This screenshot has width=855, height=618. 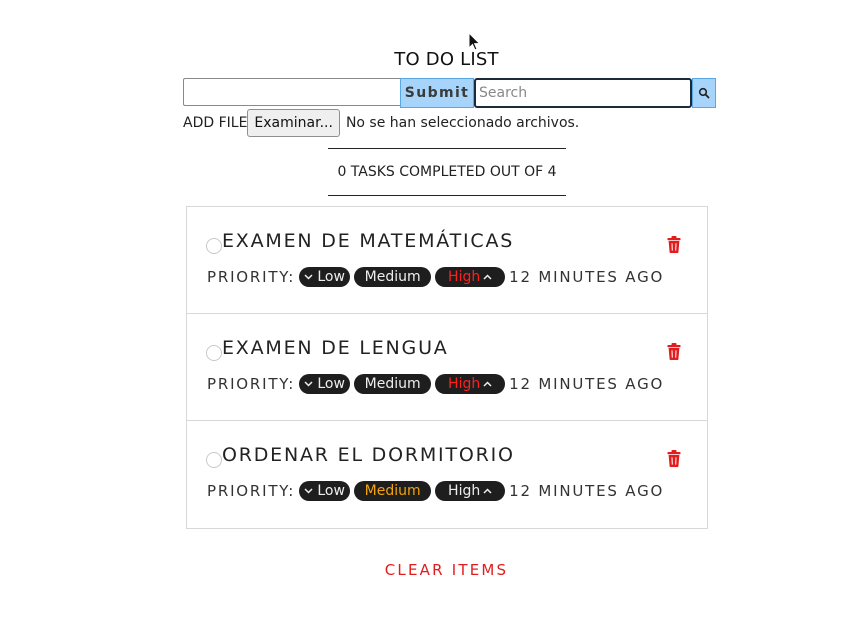 I want to click on task-title: EXAMEN DE MATEMÁTICAS, so click(x=368, y=241).